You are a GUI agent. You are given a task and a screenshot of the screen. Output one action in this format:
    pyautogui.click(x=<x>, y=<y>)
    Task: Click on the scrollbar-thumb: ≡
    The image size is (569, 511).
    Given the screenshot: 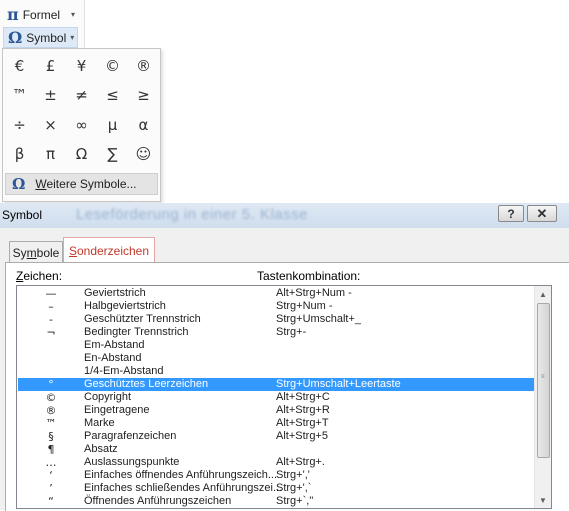 What is the action you would take?
    pyautogui.click(x=543, y=380)
    